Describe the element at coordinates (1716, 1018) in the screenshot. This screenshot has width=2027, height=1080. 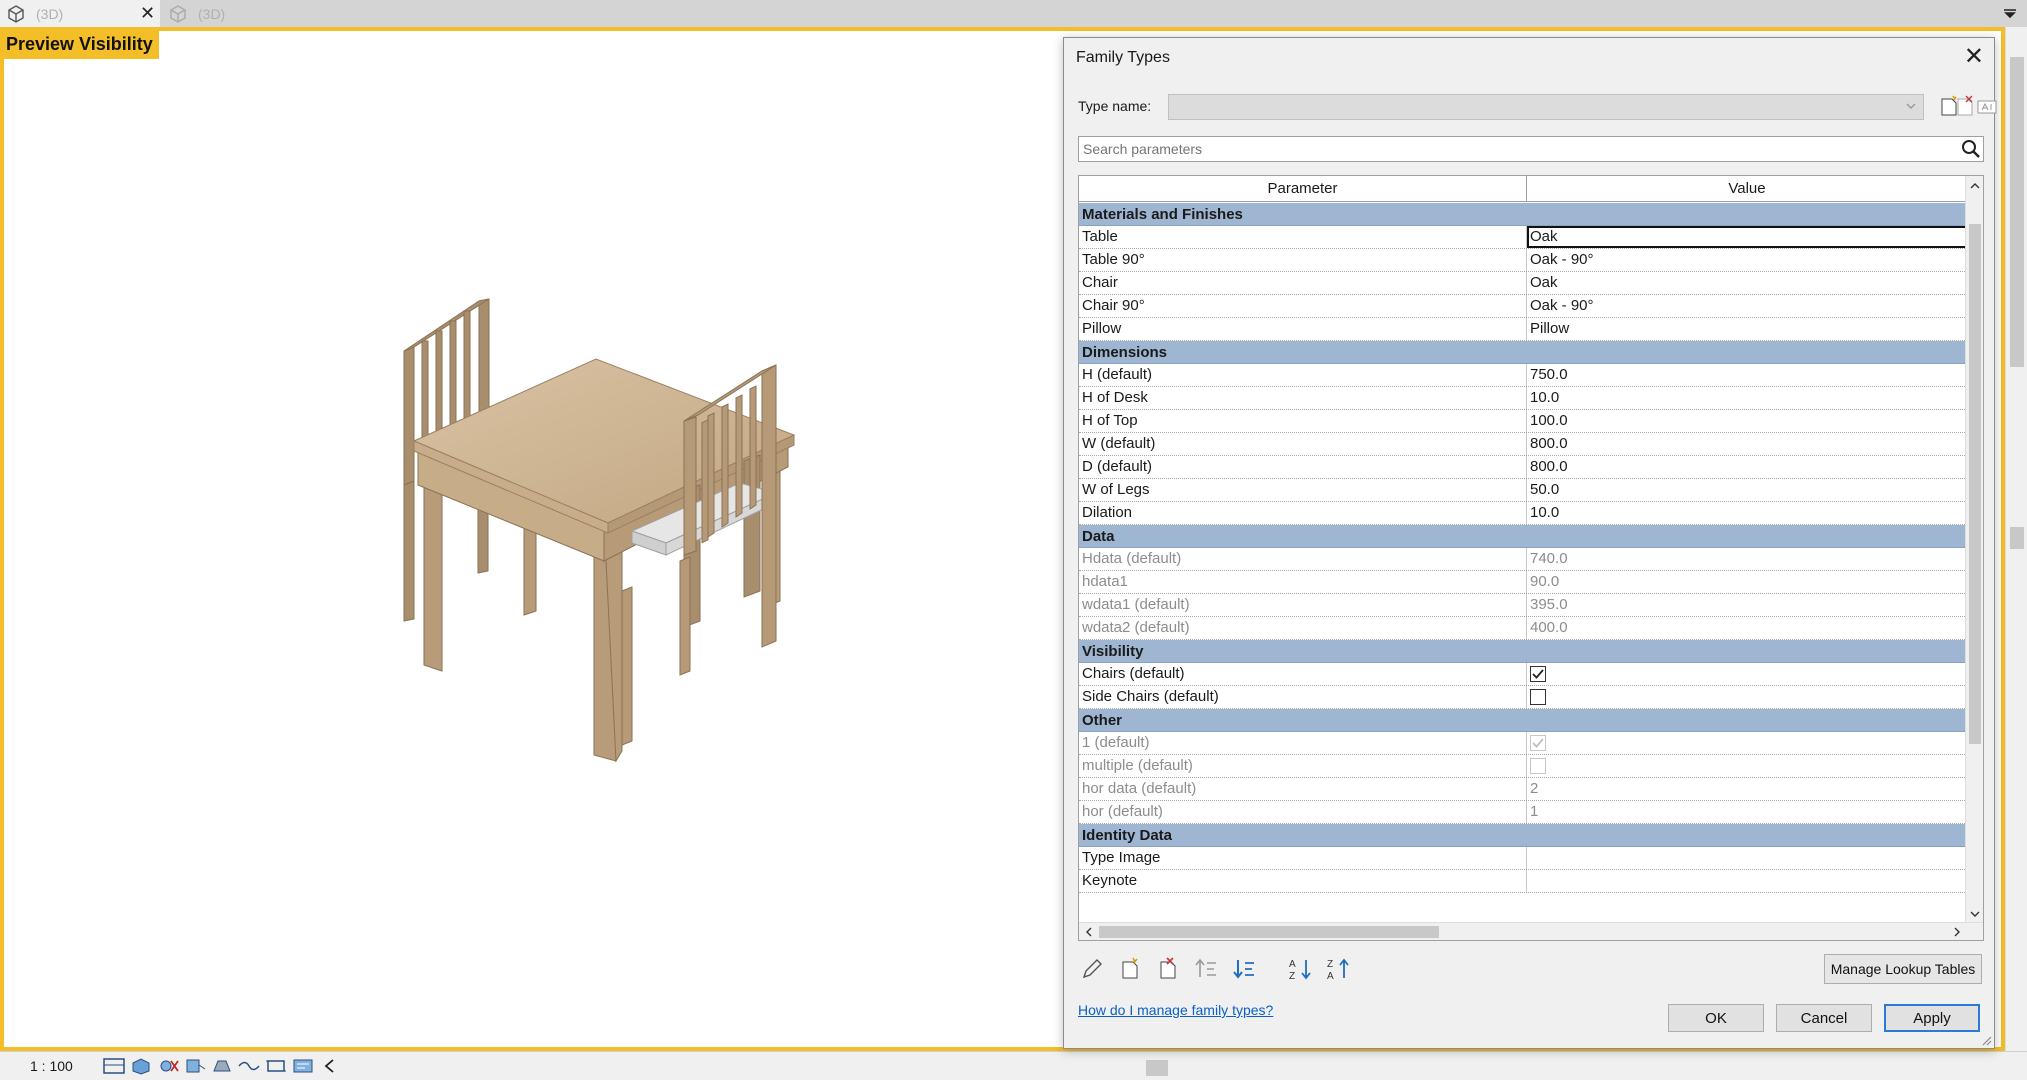
I see `ok-button: OK` at that location.